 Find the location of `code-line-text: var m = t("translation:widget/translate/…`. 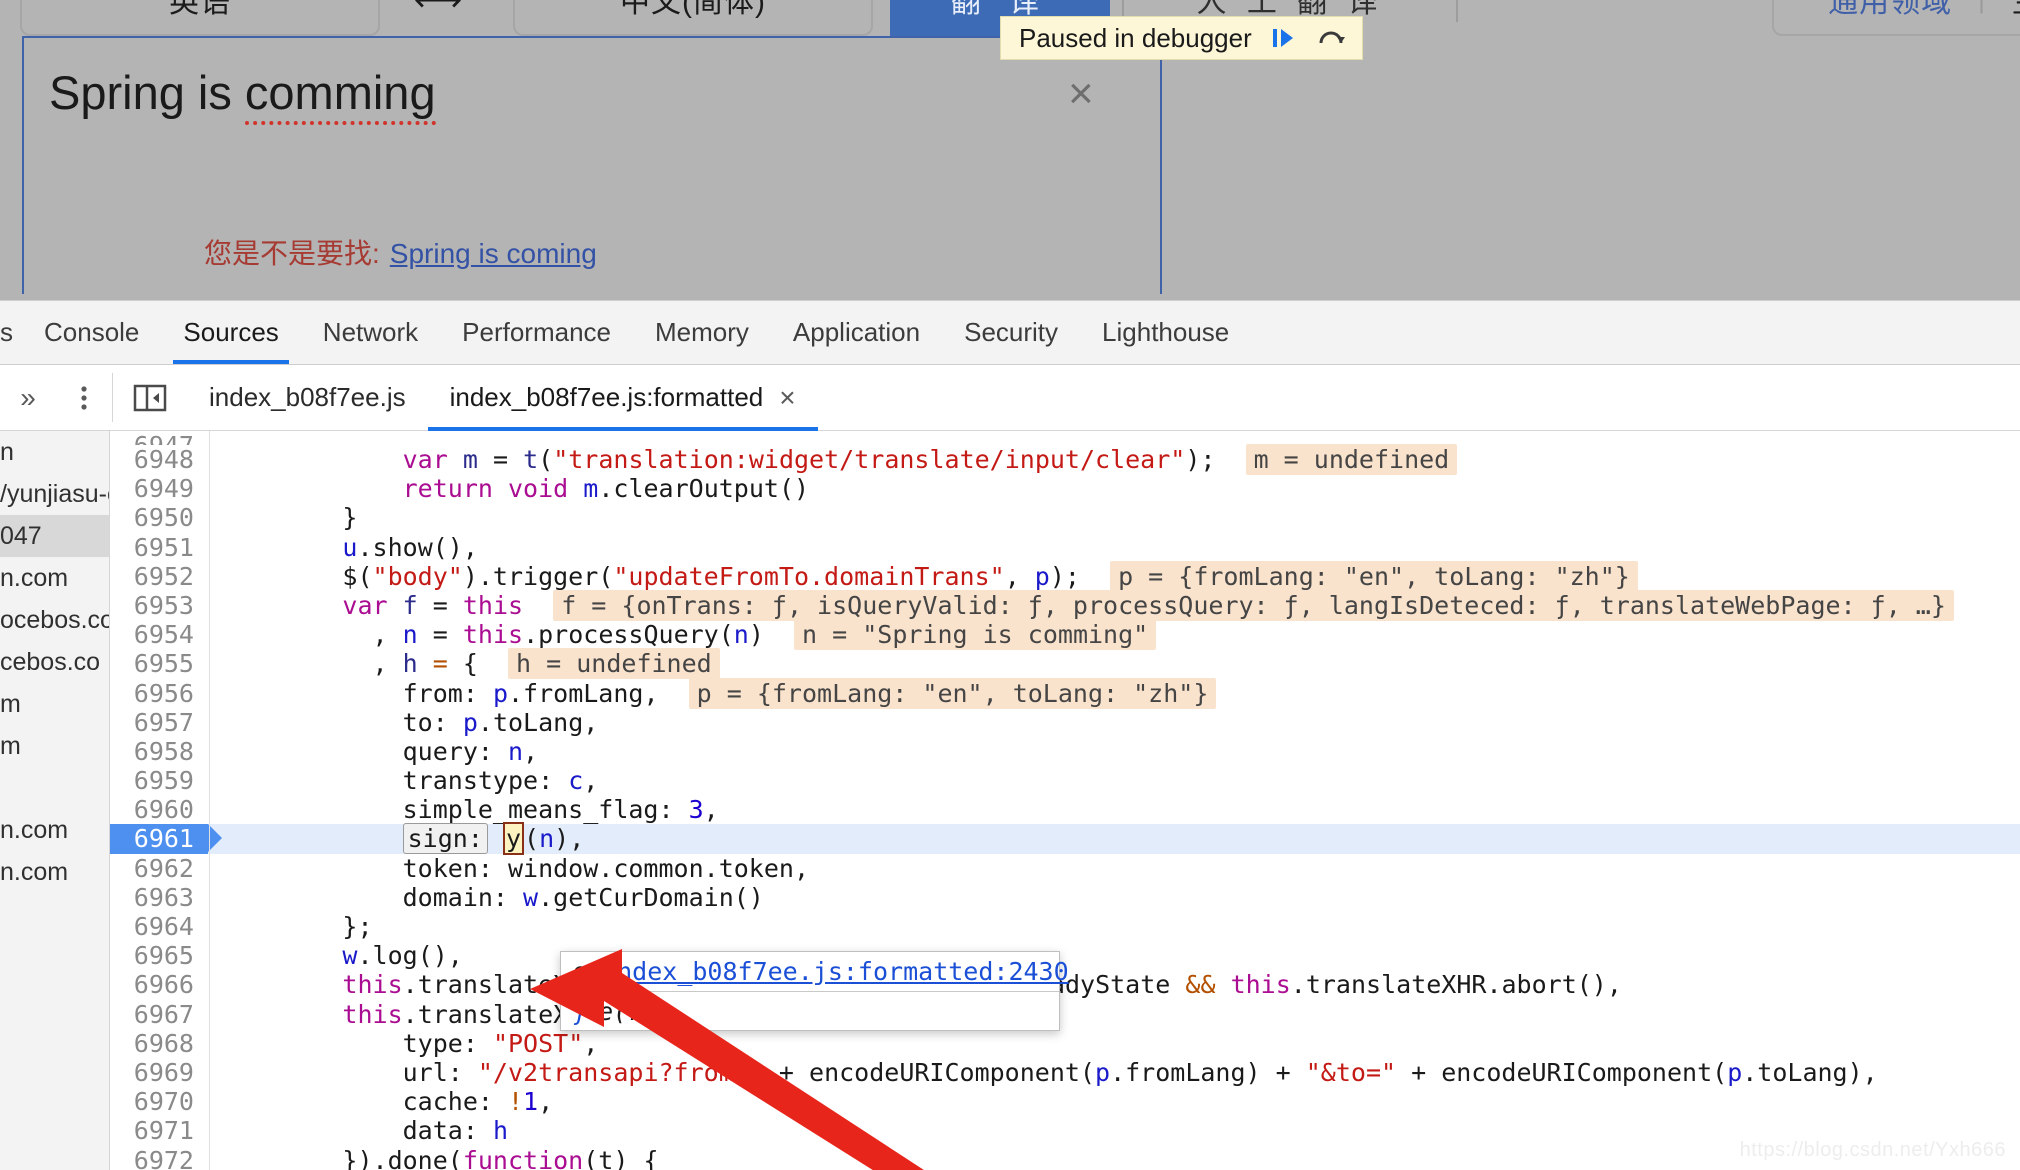

code-line-text: var m = t("translation:widget/translate/… is located at coordinates (840, 459).